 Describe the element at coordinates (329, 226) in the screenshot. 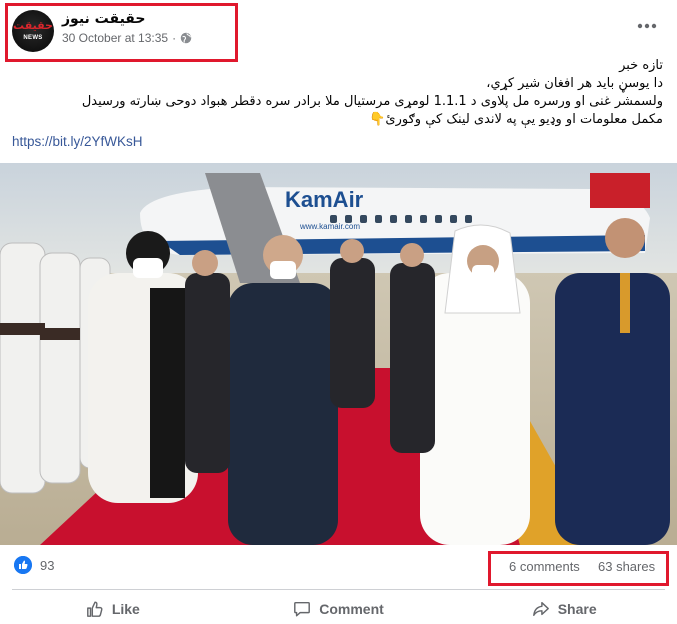

I see `aircraft-url: www.kamair.com` at that location.